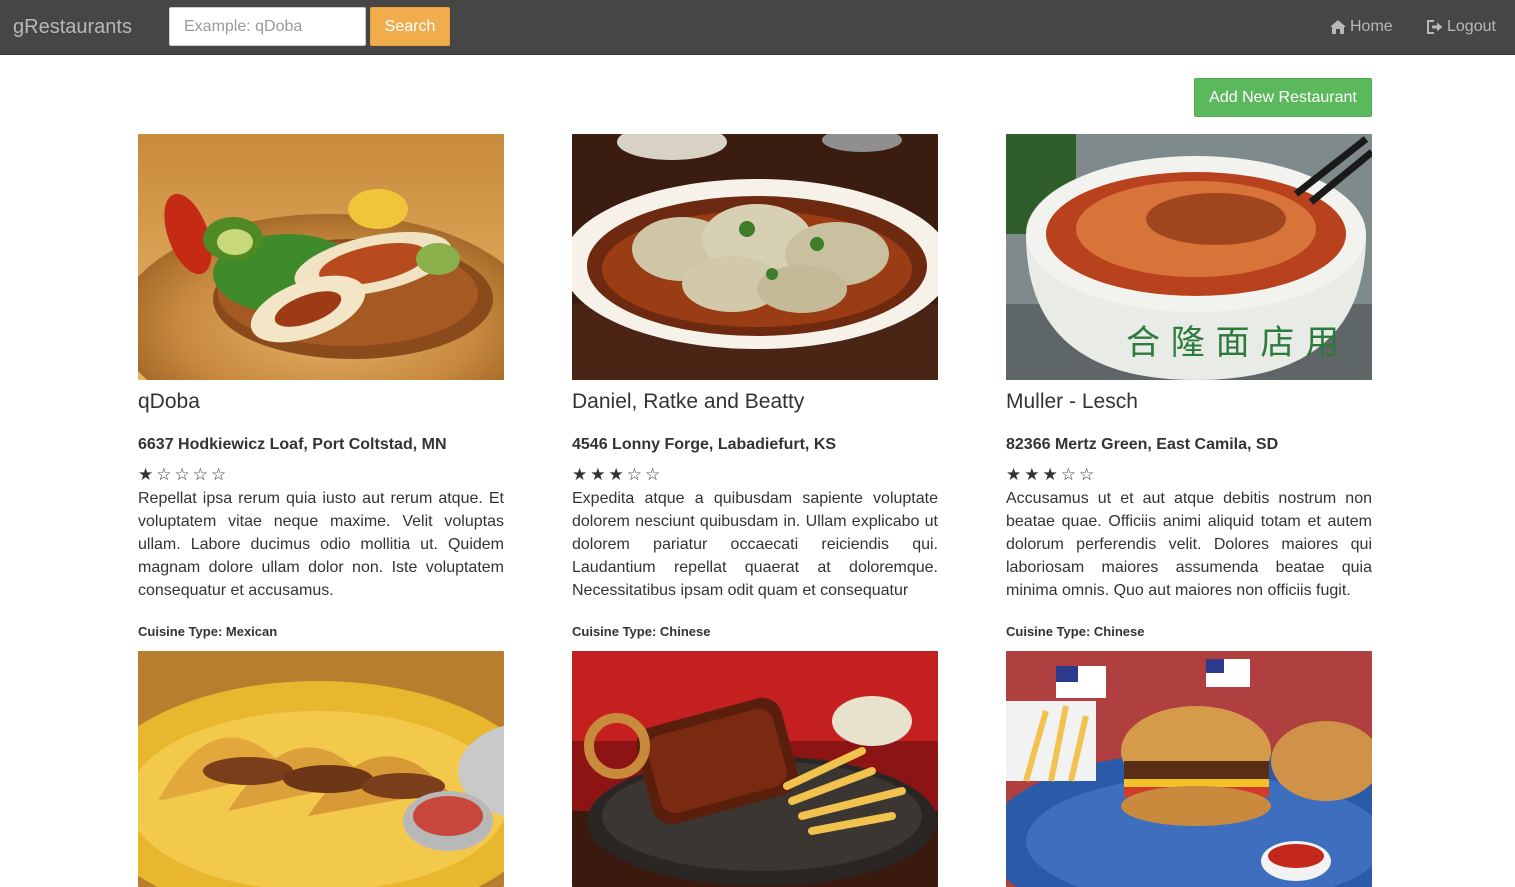 Image resolution: width=1515 pixels, height=887 pixels. What do you see at coordinates (1371, 26) in the screenshot?
I see `nav-home-label: Home` at bounding box center [1371, 26].